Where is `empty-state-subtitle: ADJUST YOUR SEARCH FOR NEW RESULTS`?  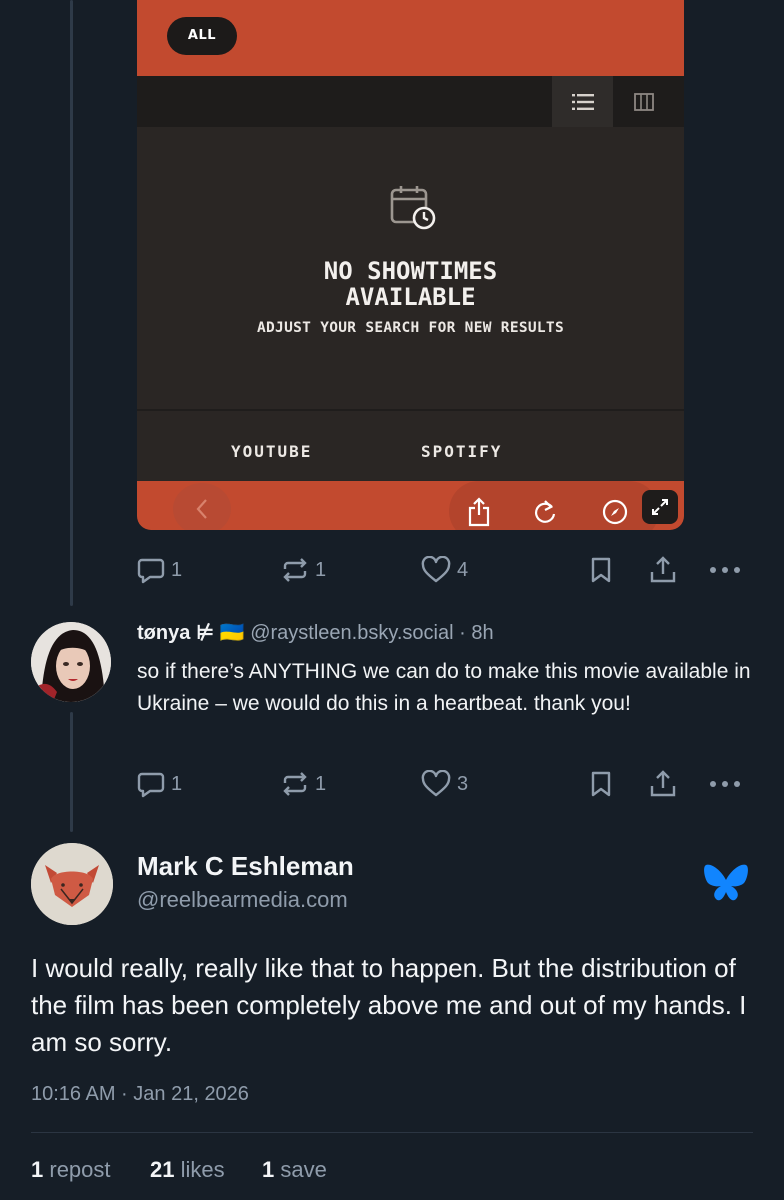 empty-state-subtitle: ADJUST YOUR SEARCH FOR NEW RESULTS is located at coordinates (410, 328).